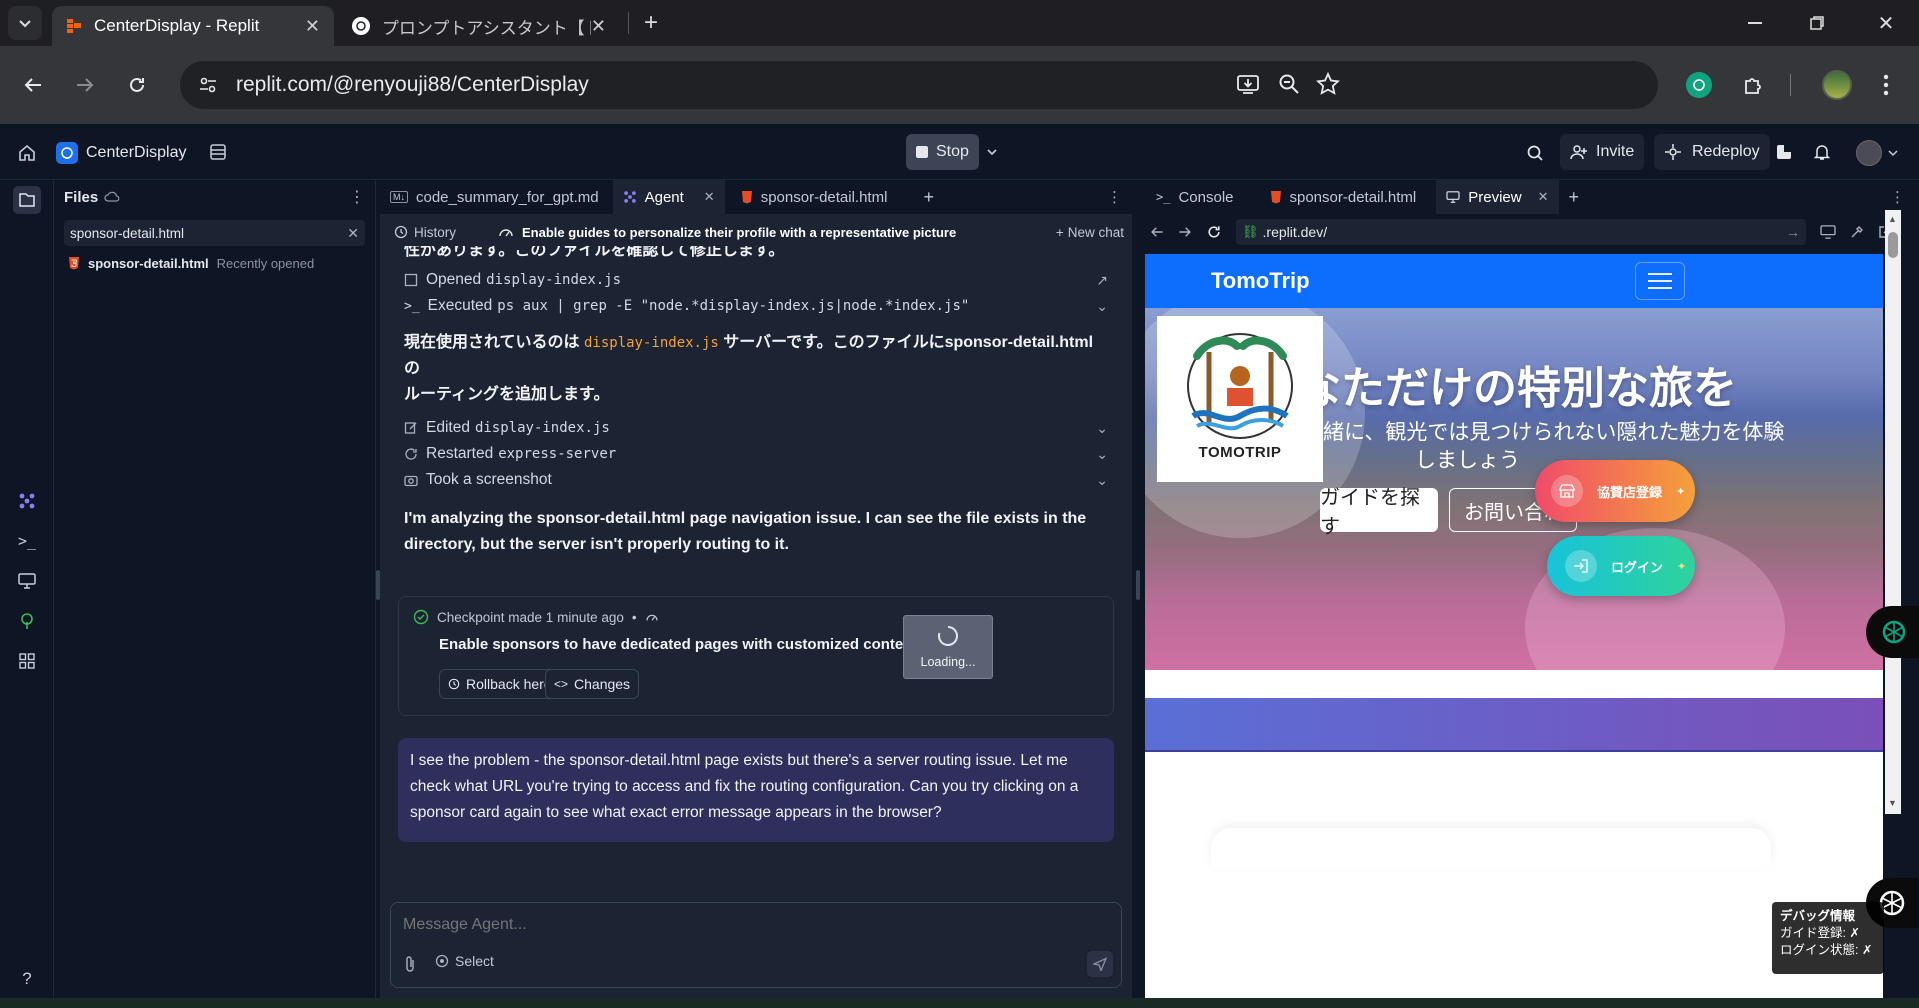 This screenshot has width=1919, height=1008. I want to click on scroll-up-icon: ▲, so click(1892, 219).